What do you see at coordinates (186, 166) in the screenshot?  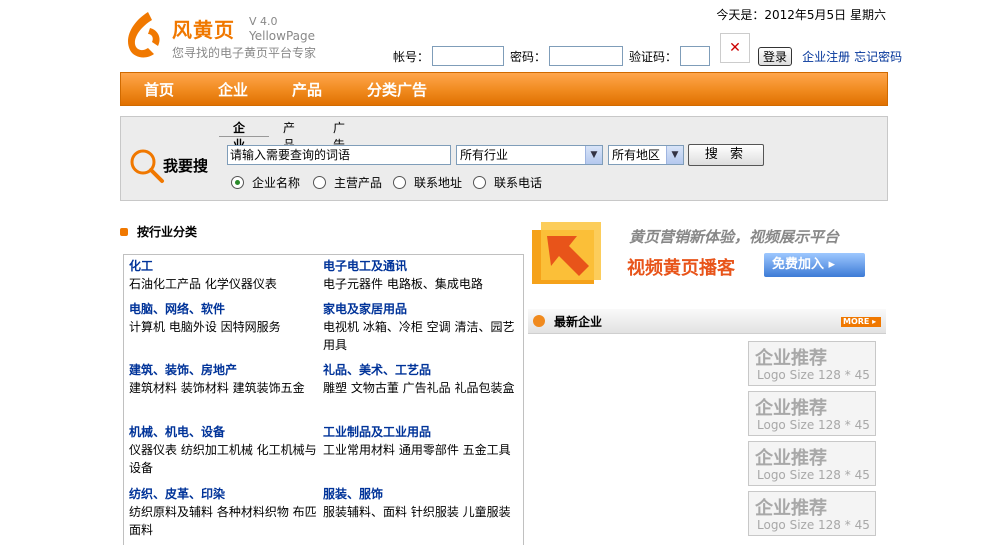 I see `search-label: 我要搜` at bounding box center [186, 166].